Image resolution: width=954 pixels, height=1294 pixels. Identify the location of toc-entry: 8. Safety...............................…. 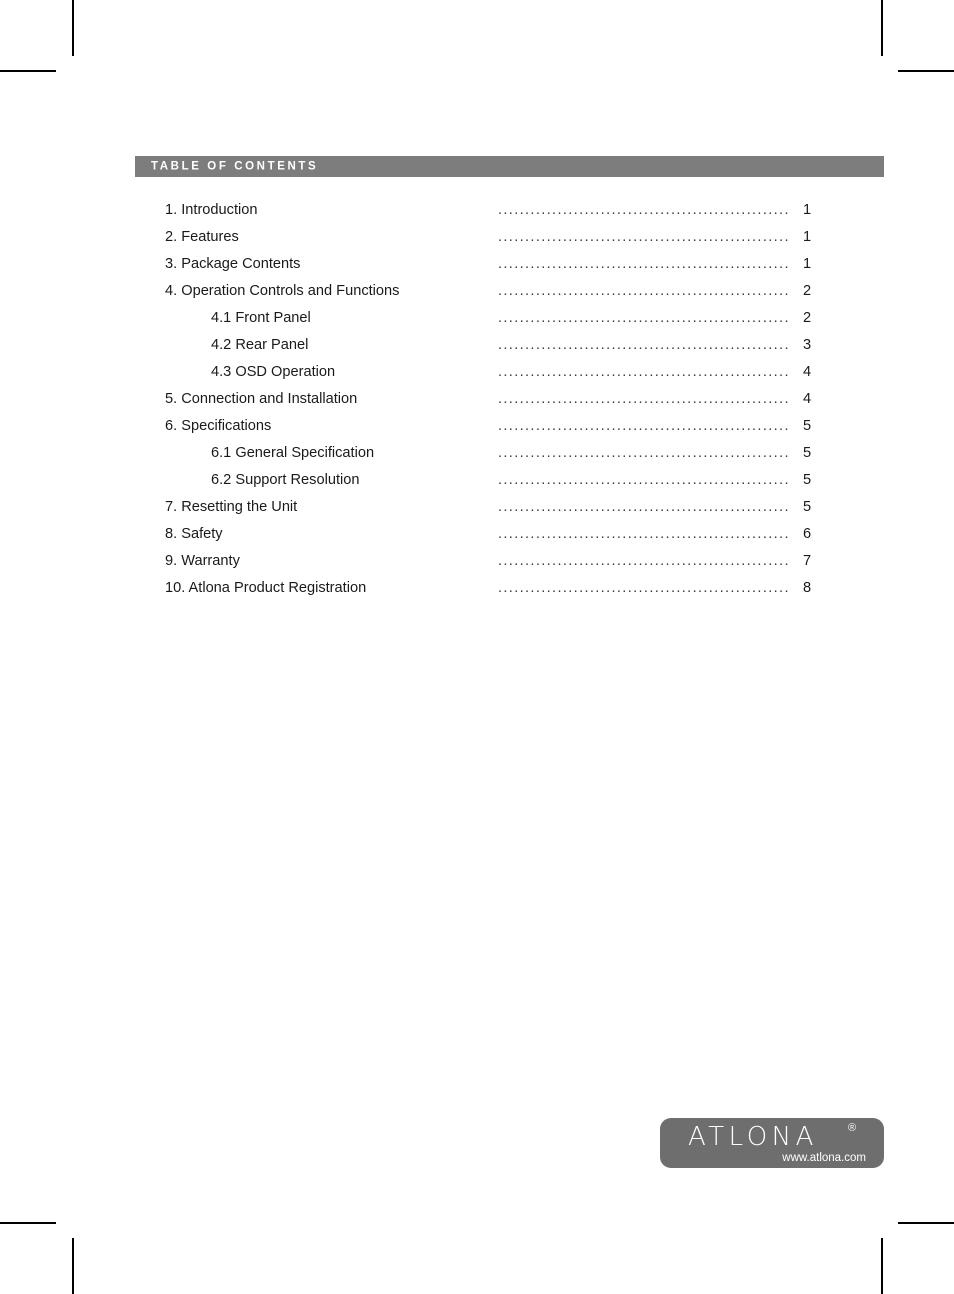
(495, 533).